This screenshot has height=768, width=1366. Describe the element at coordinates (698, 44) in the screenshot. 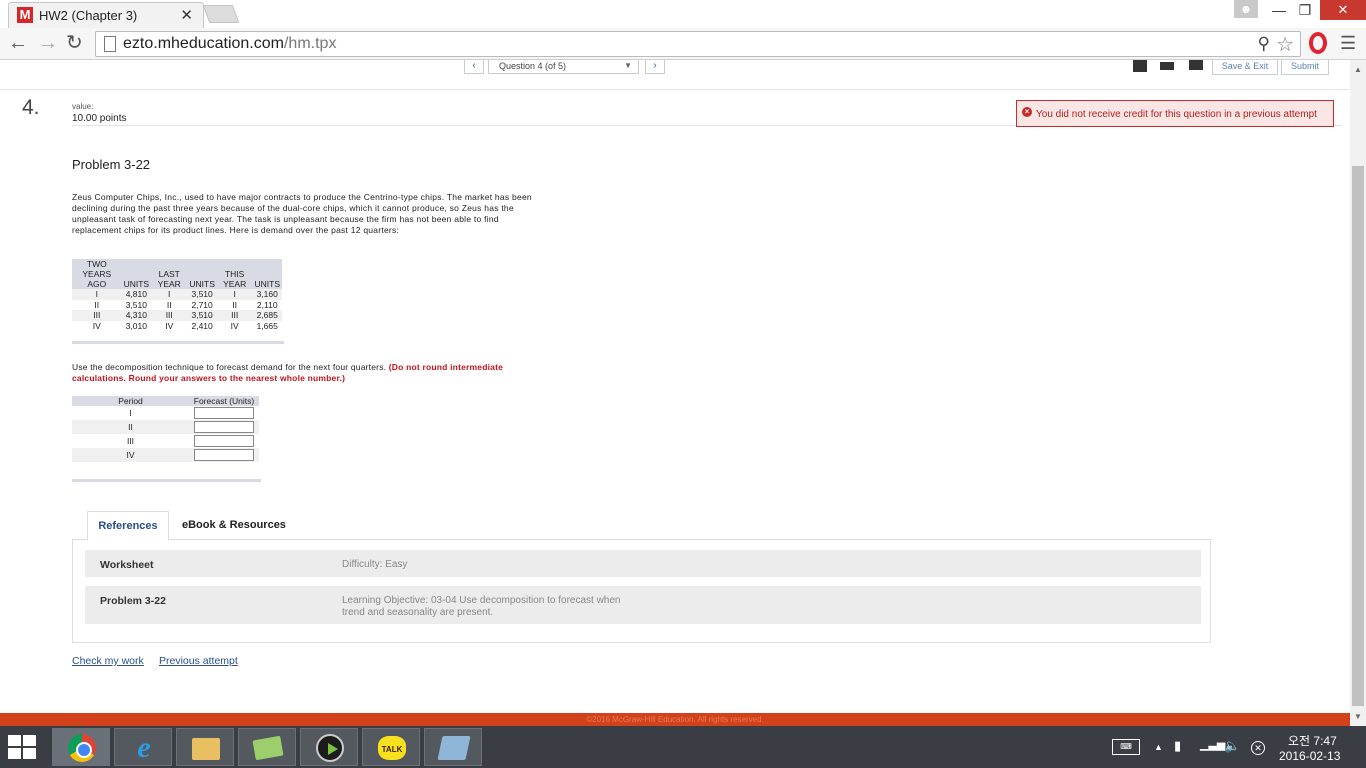

I see `address-bar: ezto.mheducation.com/hm.tpx ⚲ ☆` at that location.